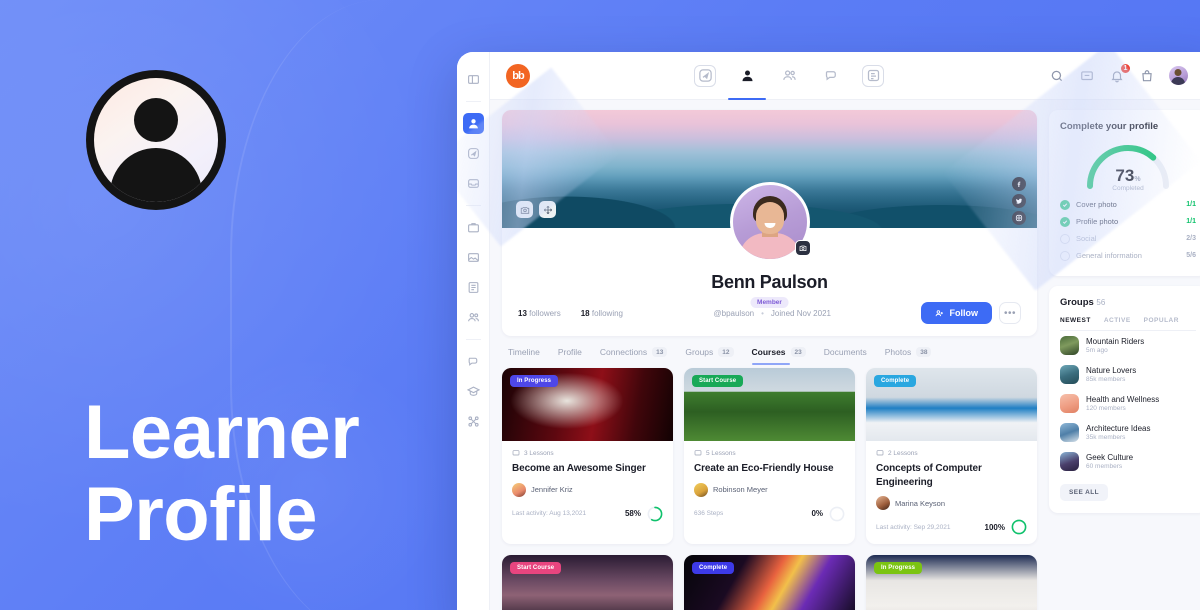 The height and width of the screenshot is (610, 1200). I want to click on course-percent: 0%, so click(817, 513).